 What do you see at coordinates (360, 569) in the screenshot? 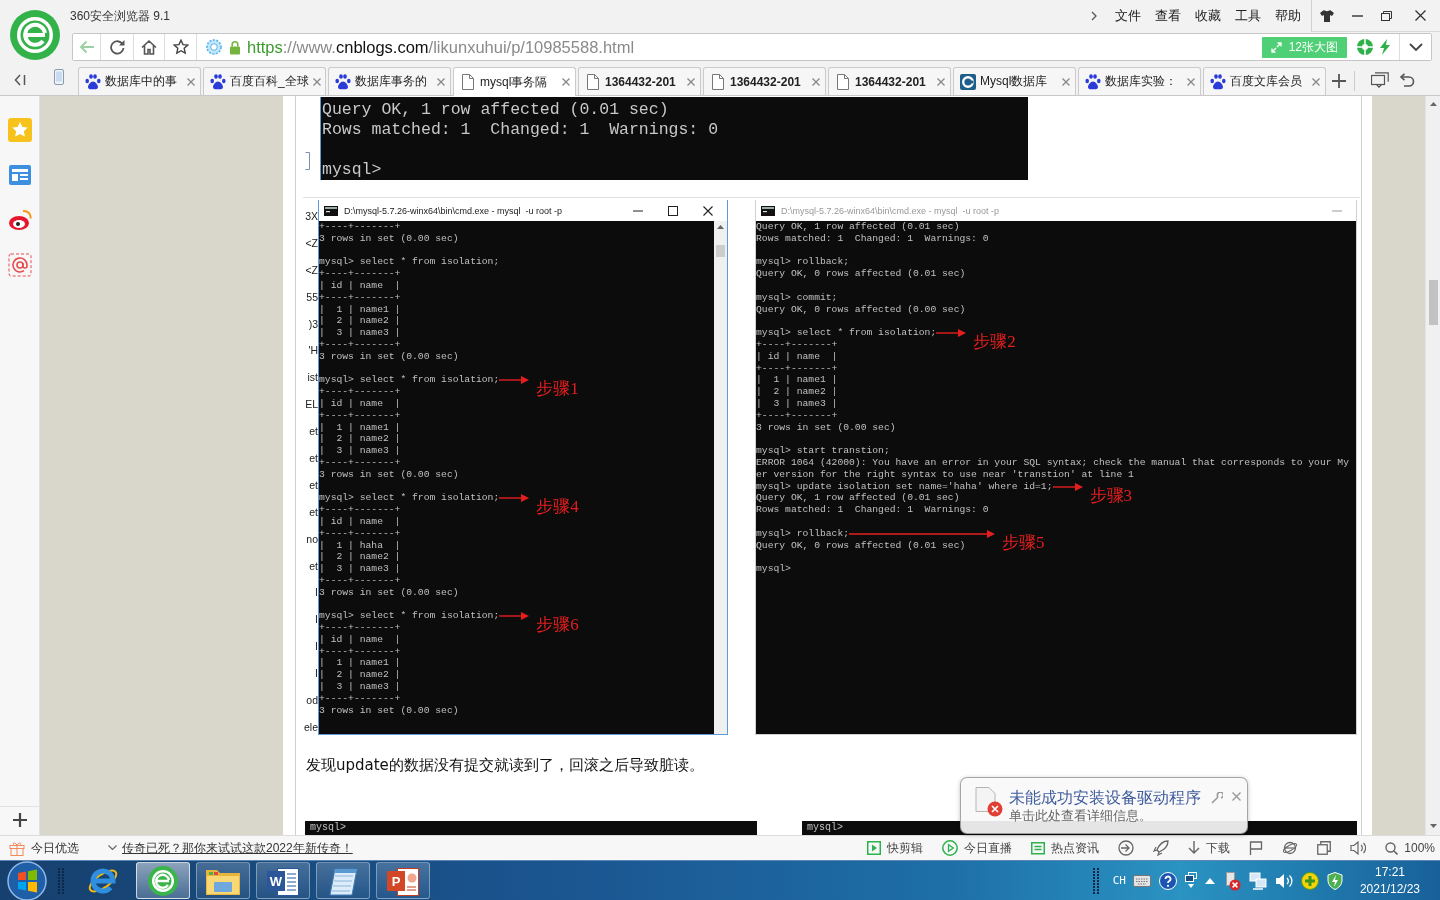
I see `terminal-line: | 3 | name3 |` at bounding box center [360, 569].